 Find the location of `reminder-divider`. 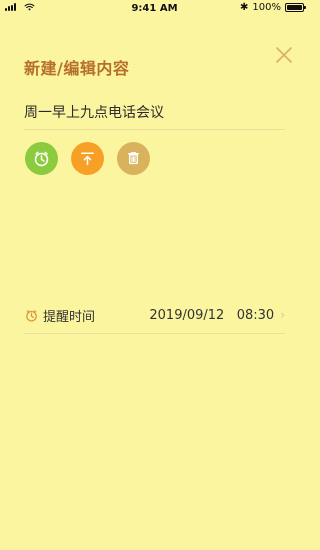

reminder-divider is located at coordinates (154, 333).